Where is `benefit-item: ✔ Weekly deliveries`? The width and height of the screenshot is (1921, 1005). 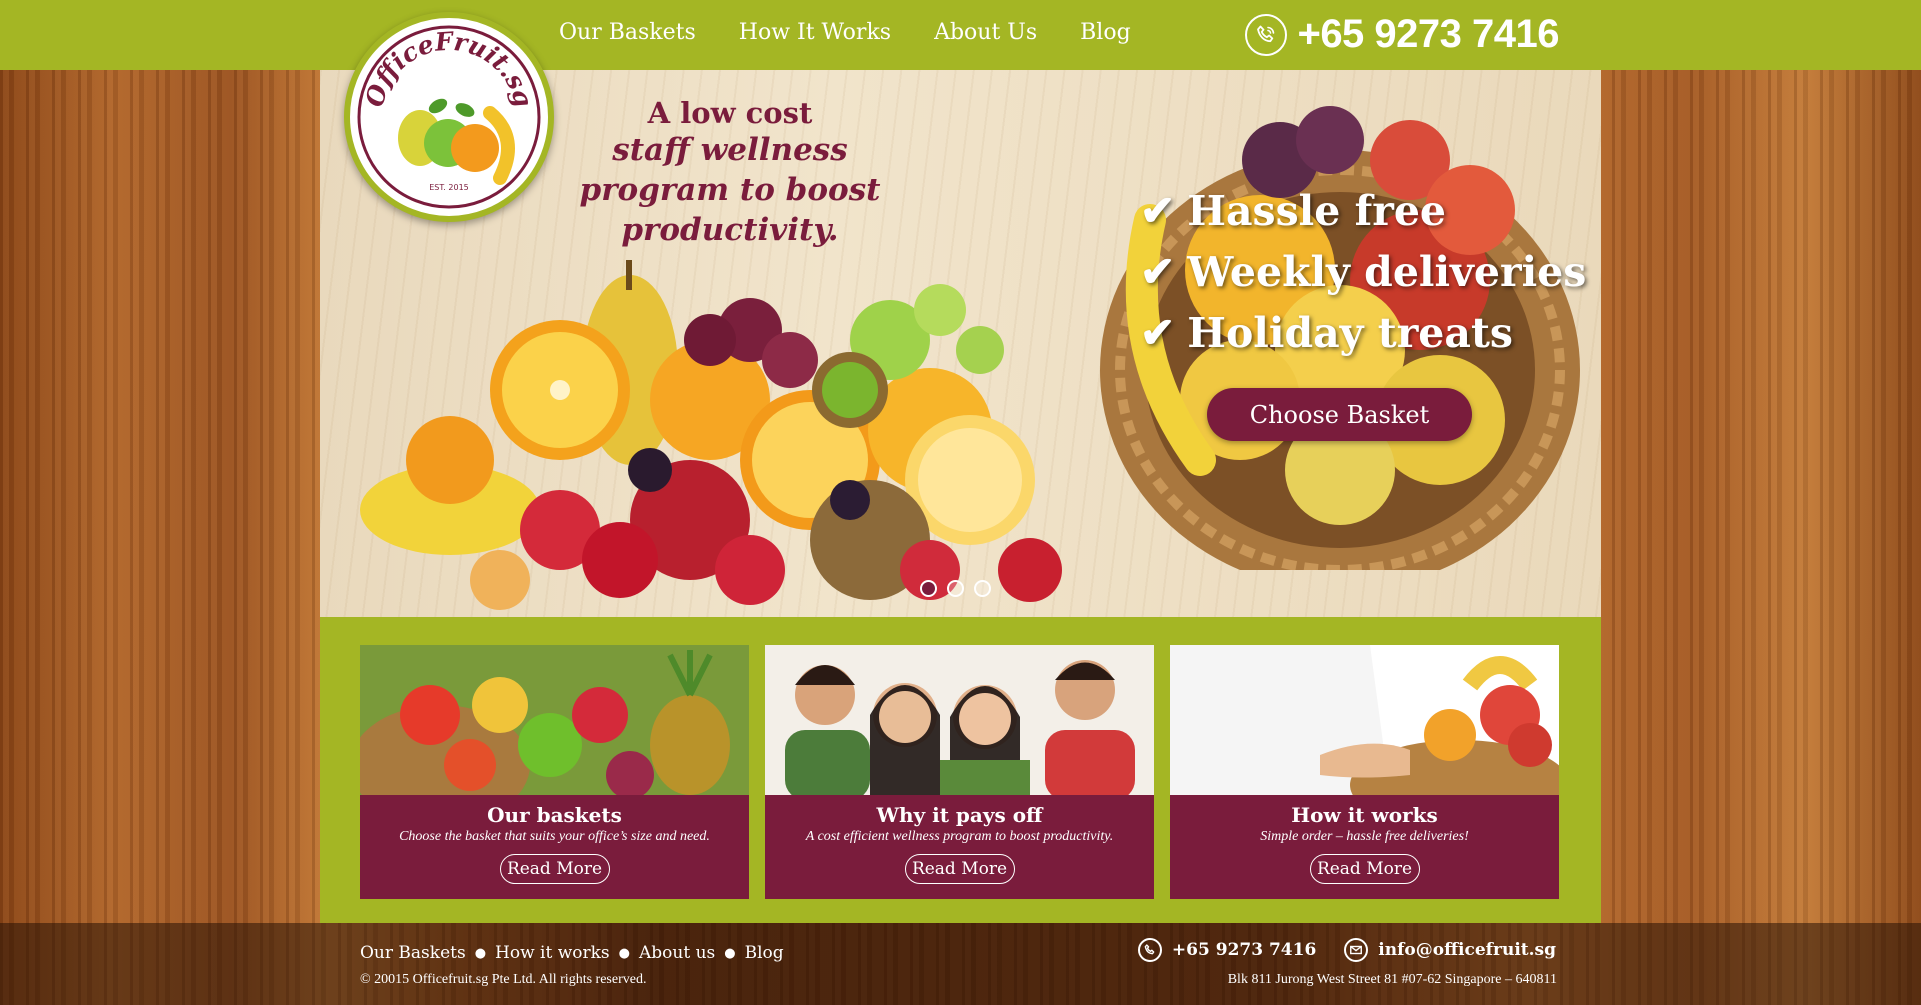
benefit-item: ✔ Weekly deliveries is located at coordinates (1363, 271).